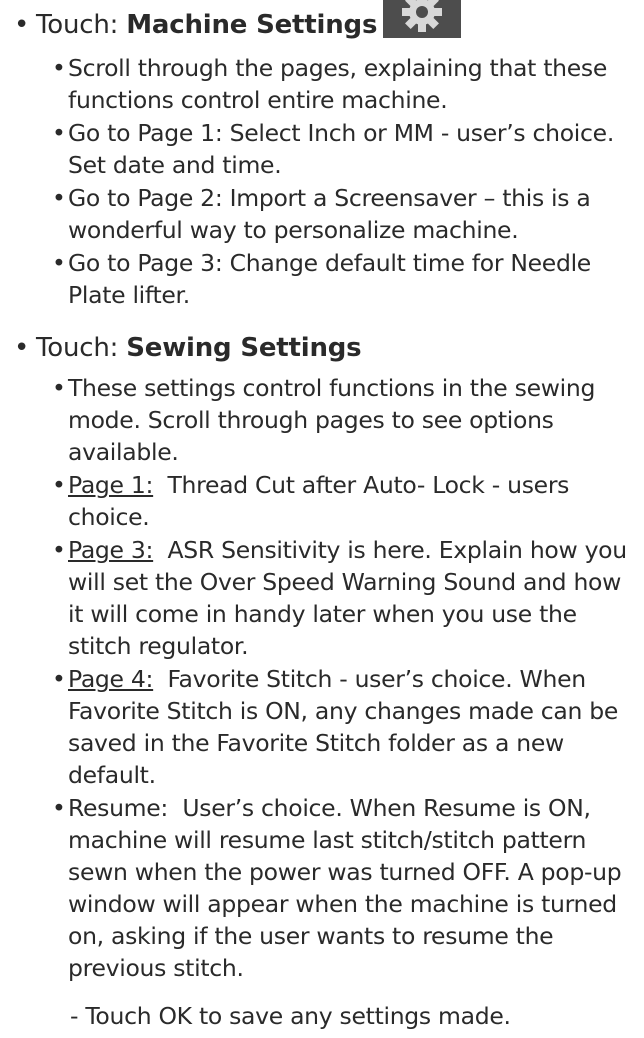 The image size is (644, 1038). I want to click on page-label: Page 1:, so click(111, 485).